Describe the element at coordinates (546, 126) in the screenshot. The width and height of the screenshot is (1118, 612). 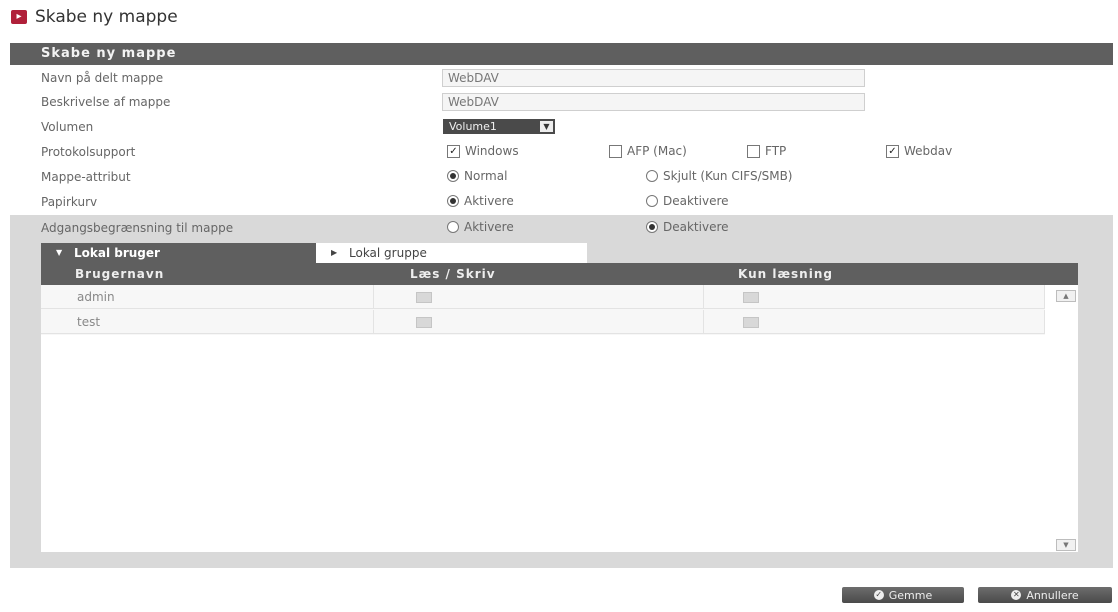
I see `chevron-down-icon: ▼` at that location.